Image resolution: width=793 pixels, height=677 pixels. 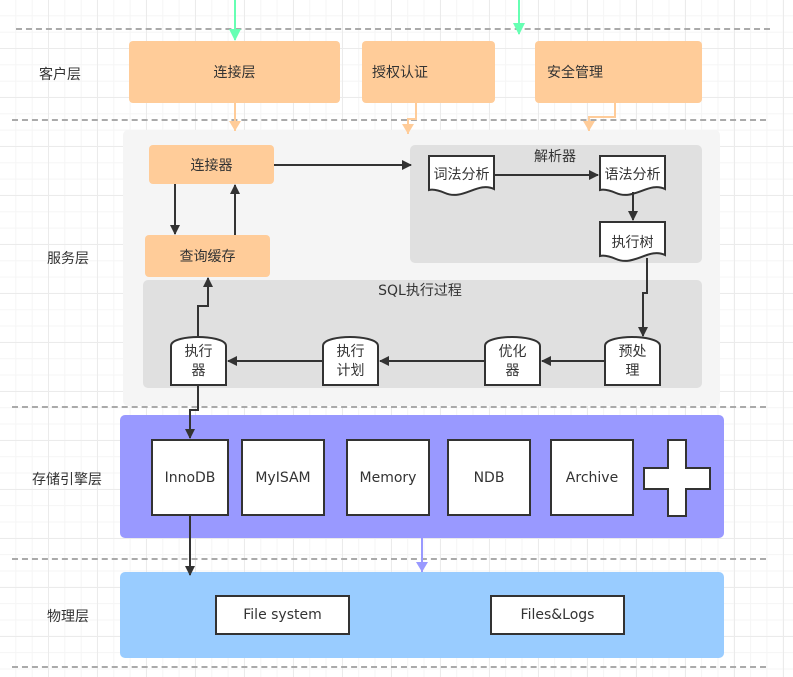 What do you see at coordinates (389, 120) in the screenshot?
I see `separator-client-service` at bounding box center [389, 120].